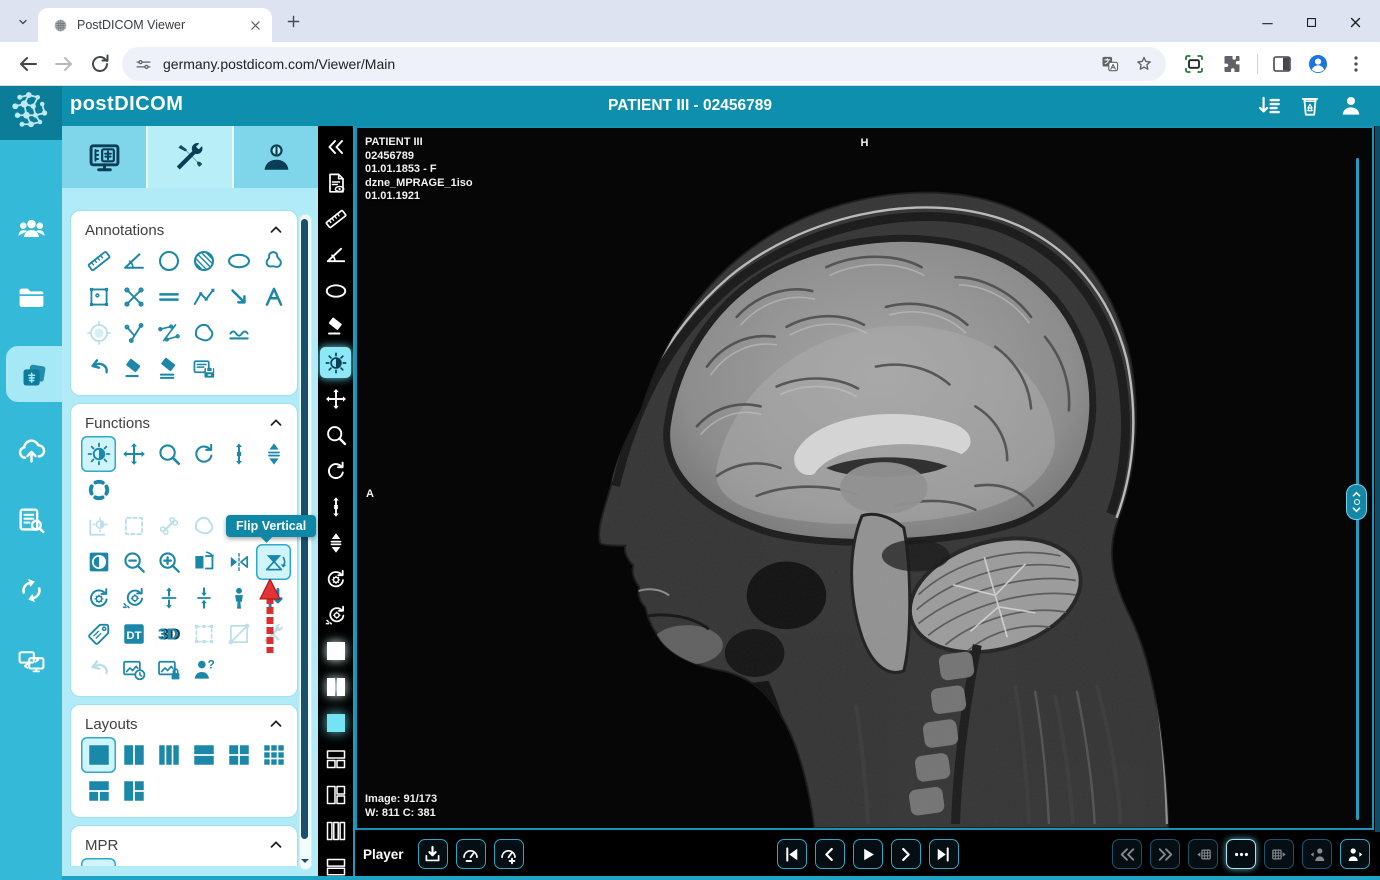 This screenshot has height=880, width=1380. What do you see at coordinates (1310, 106) in the screenshot?
I see `recycle-bin-icon` at bounding box center [1310, 106].